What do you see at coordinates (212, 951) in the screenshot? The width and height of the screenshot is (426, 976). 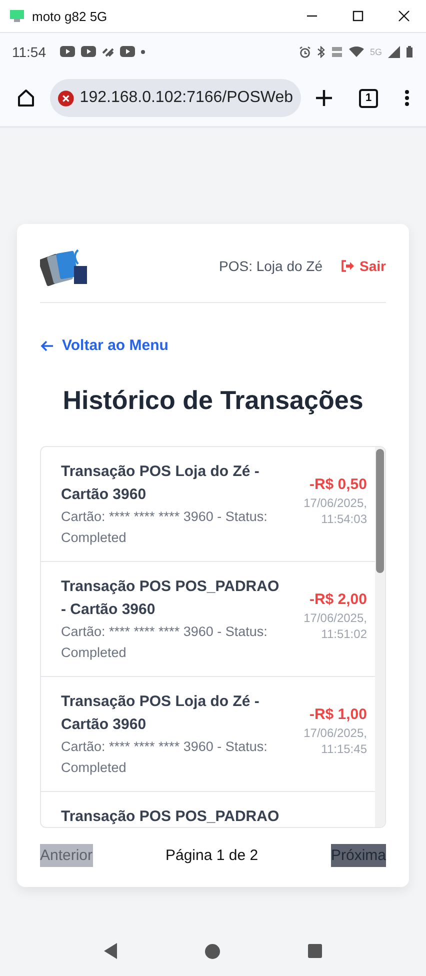 I see `home-button-icon` at bounding box center [212, 951].